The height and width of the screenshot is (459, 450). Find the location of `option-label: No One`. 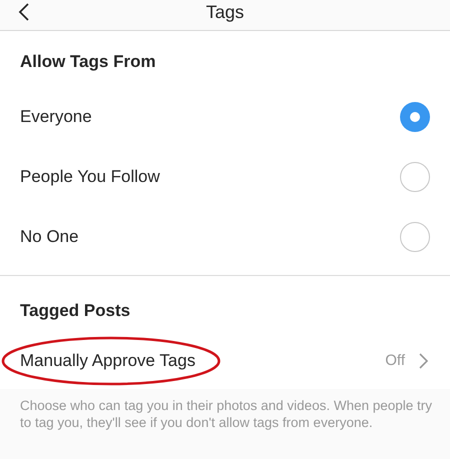

option-label: No One is located at coordinates (49, 237).